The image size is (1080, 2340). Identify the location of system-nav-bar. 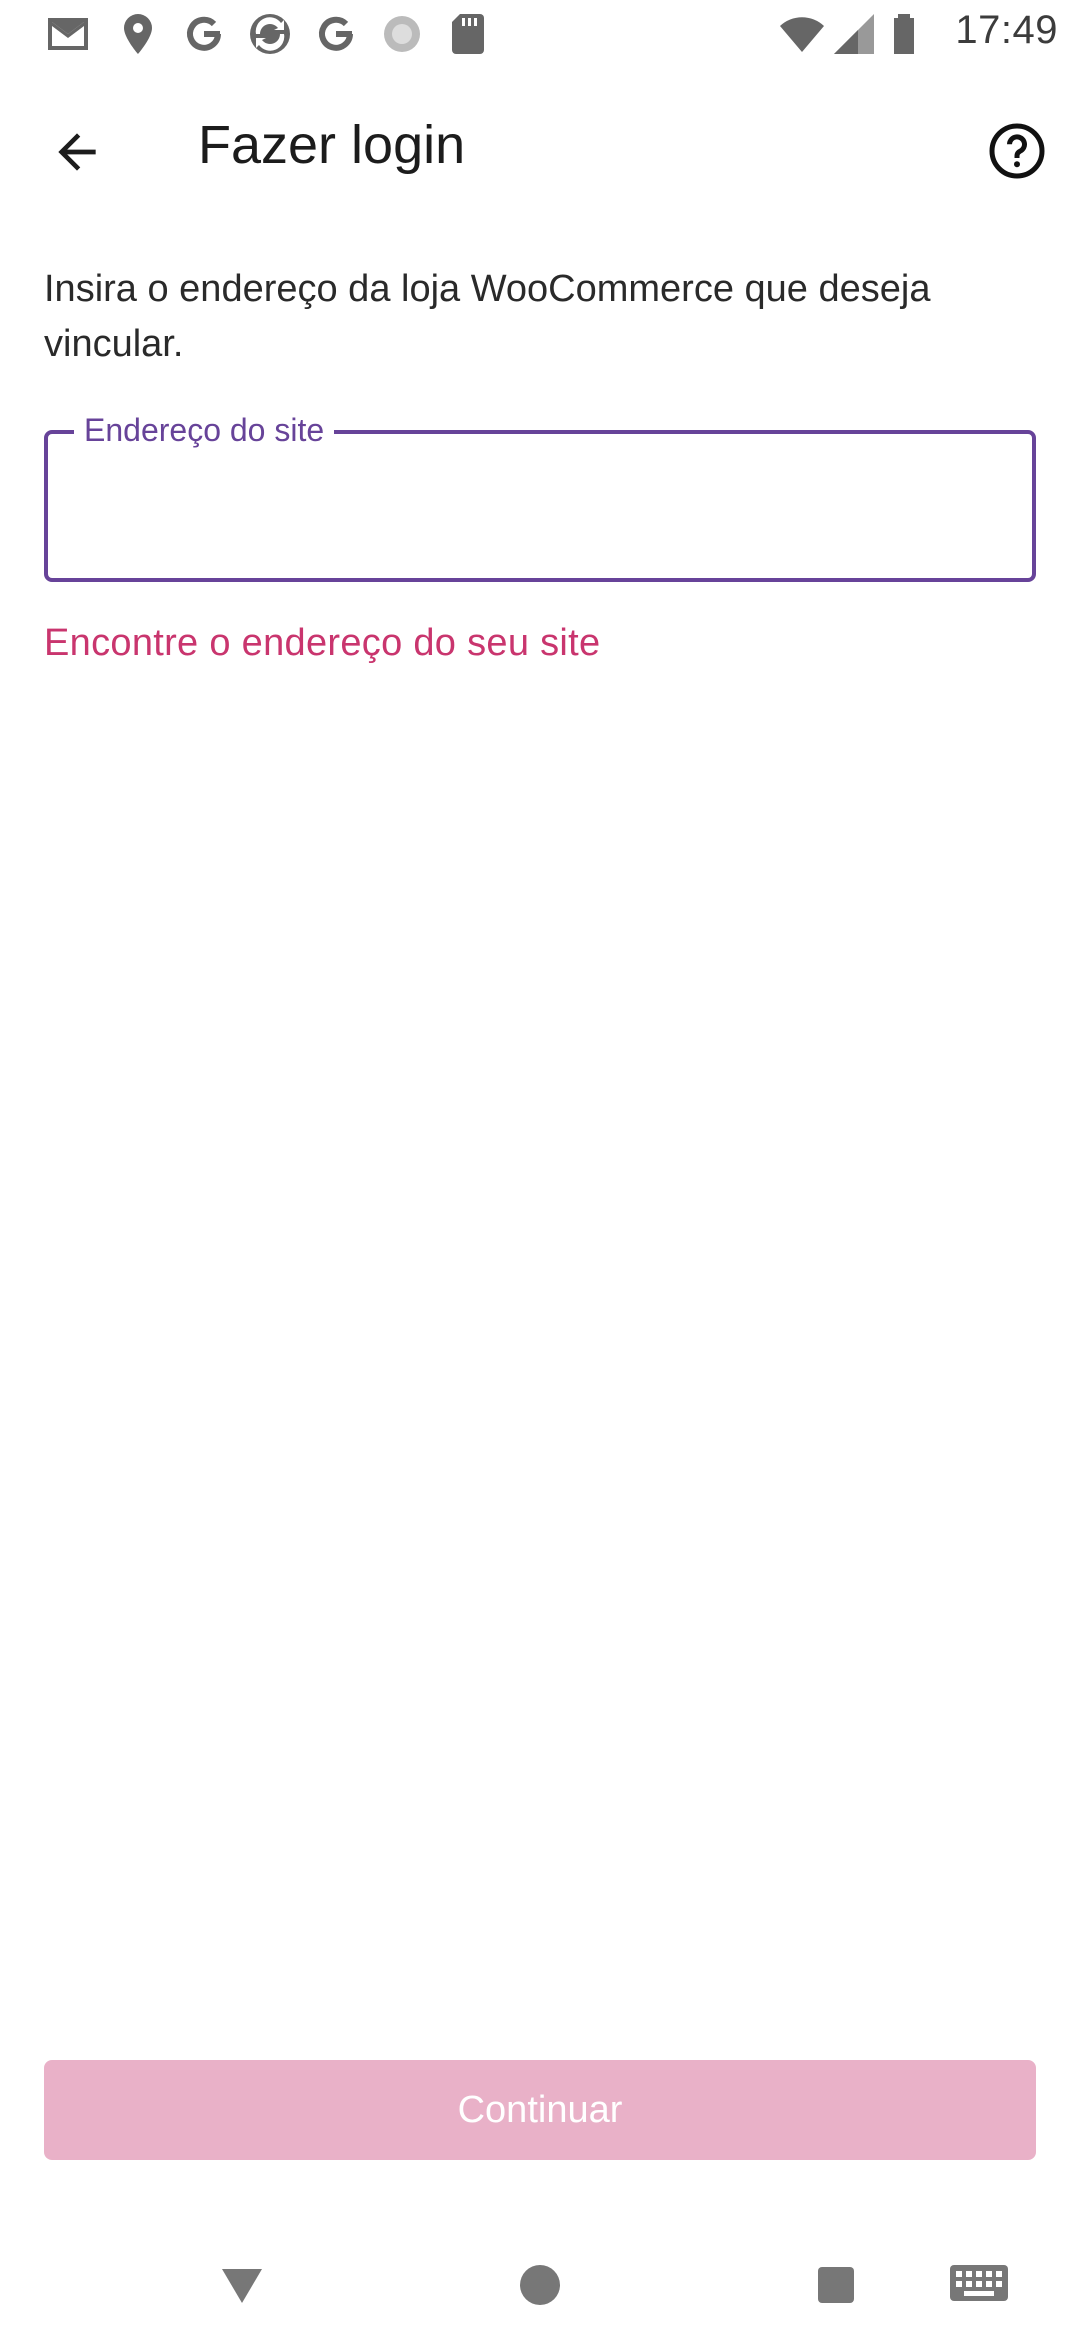
(540, 2285).